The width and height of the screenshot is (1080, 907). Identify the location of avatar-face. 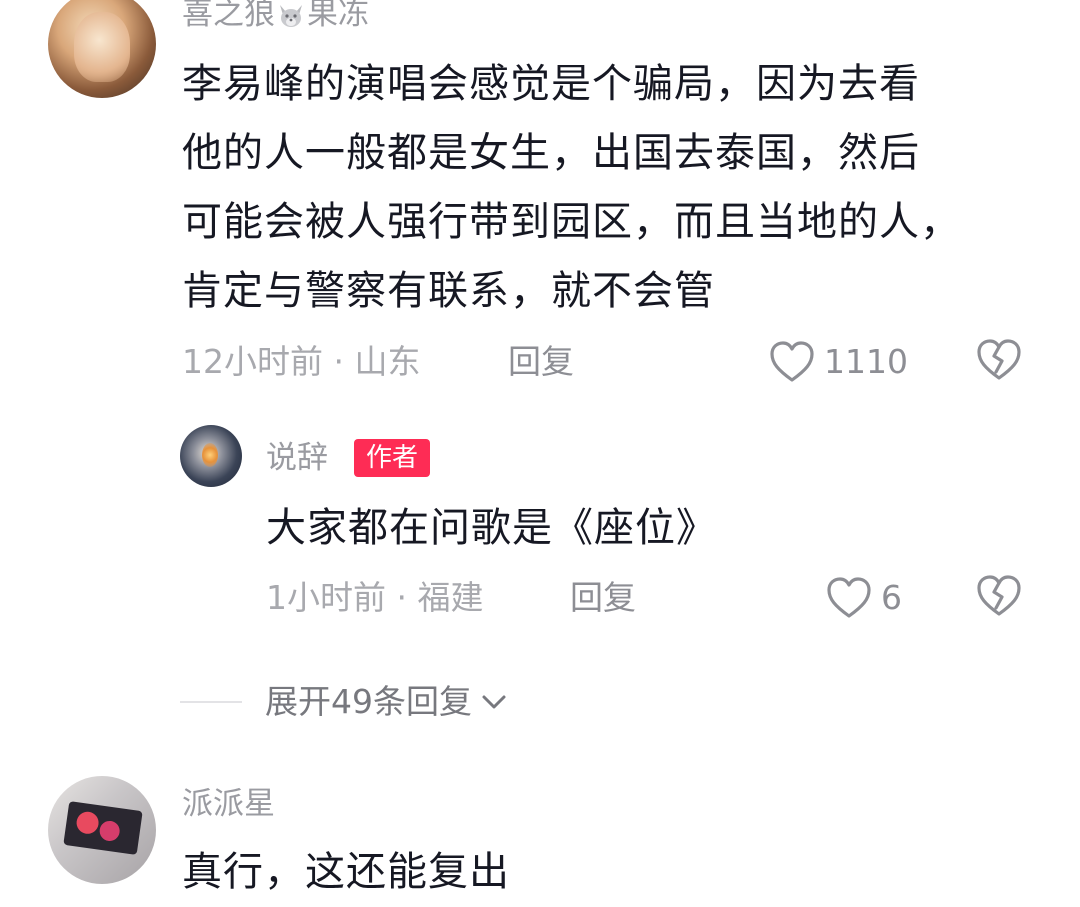
(102, 47).